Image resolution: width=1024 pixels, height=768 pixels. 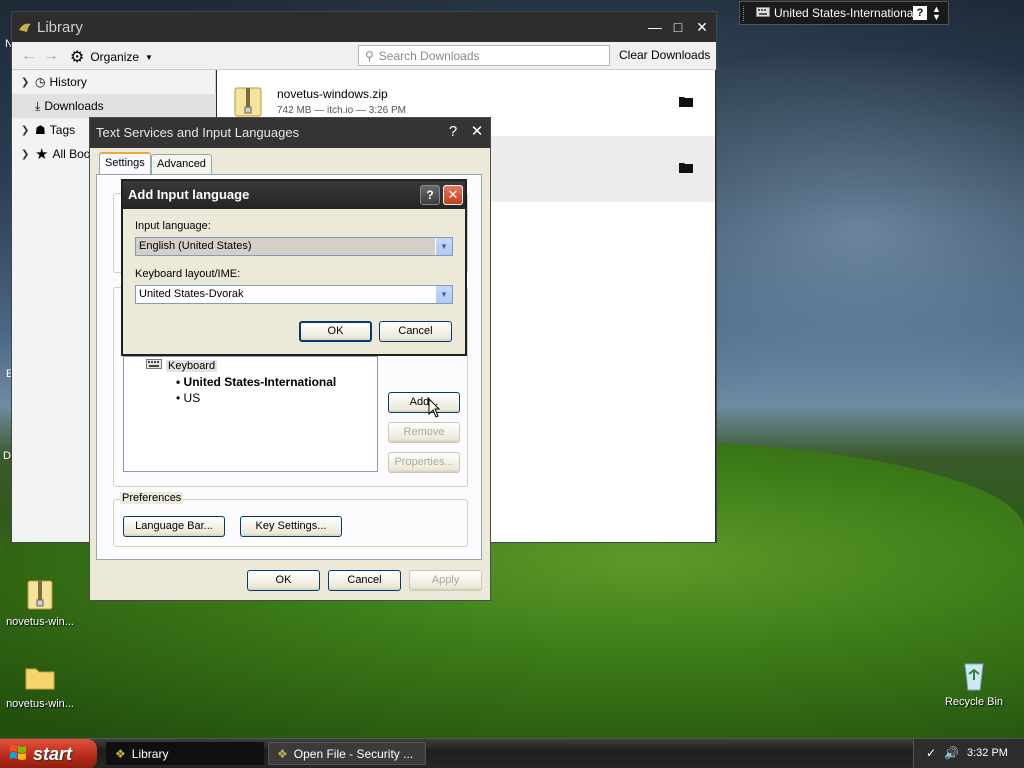 What do you see at coordinates (291, 163) in the screenshot?
I see `text-services-tabs: Settings Advanced` at bounding box center [291, 163].